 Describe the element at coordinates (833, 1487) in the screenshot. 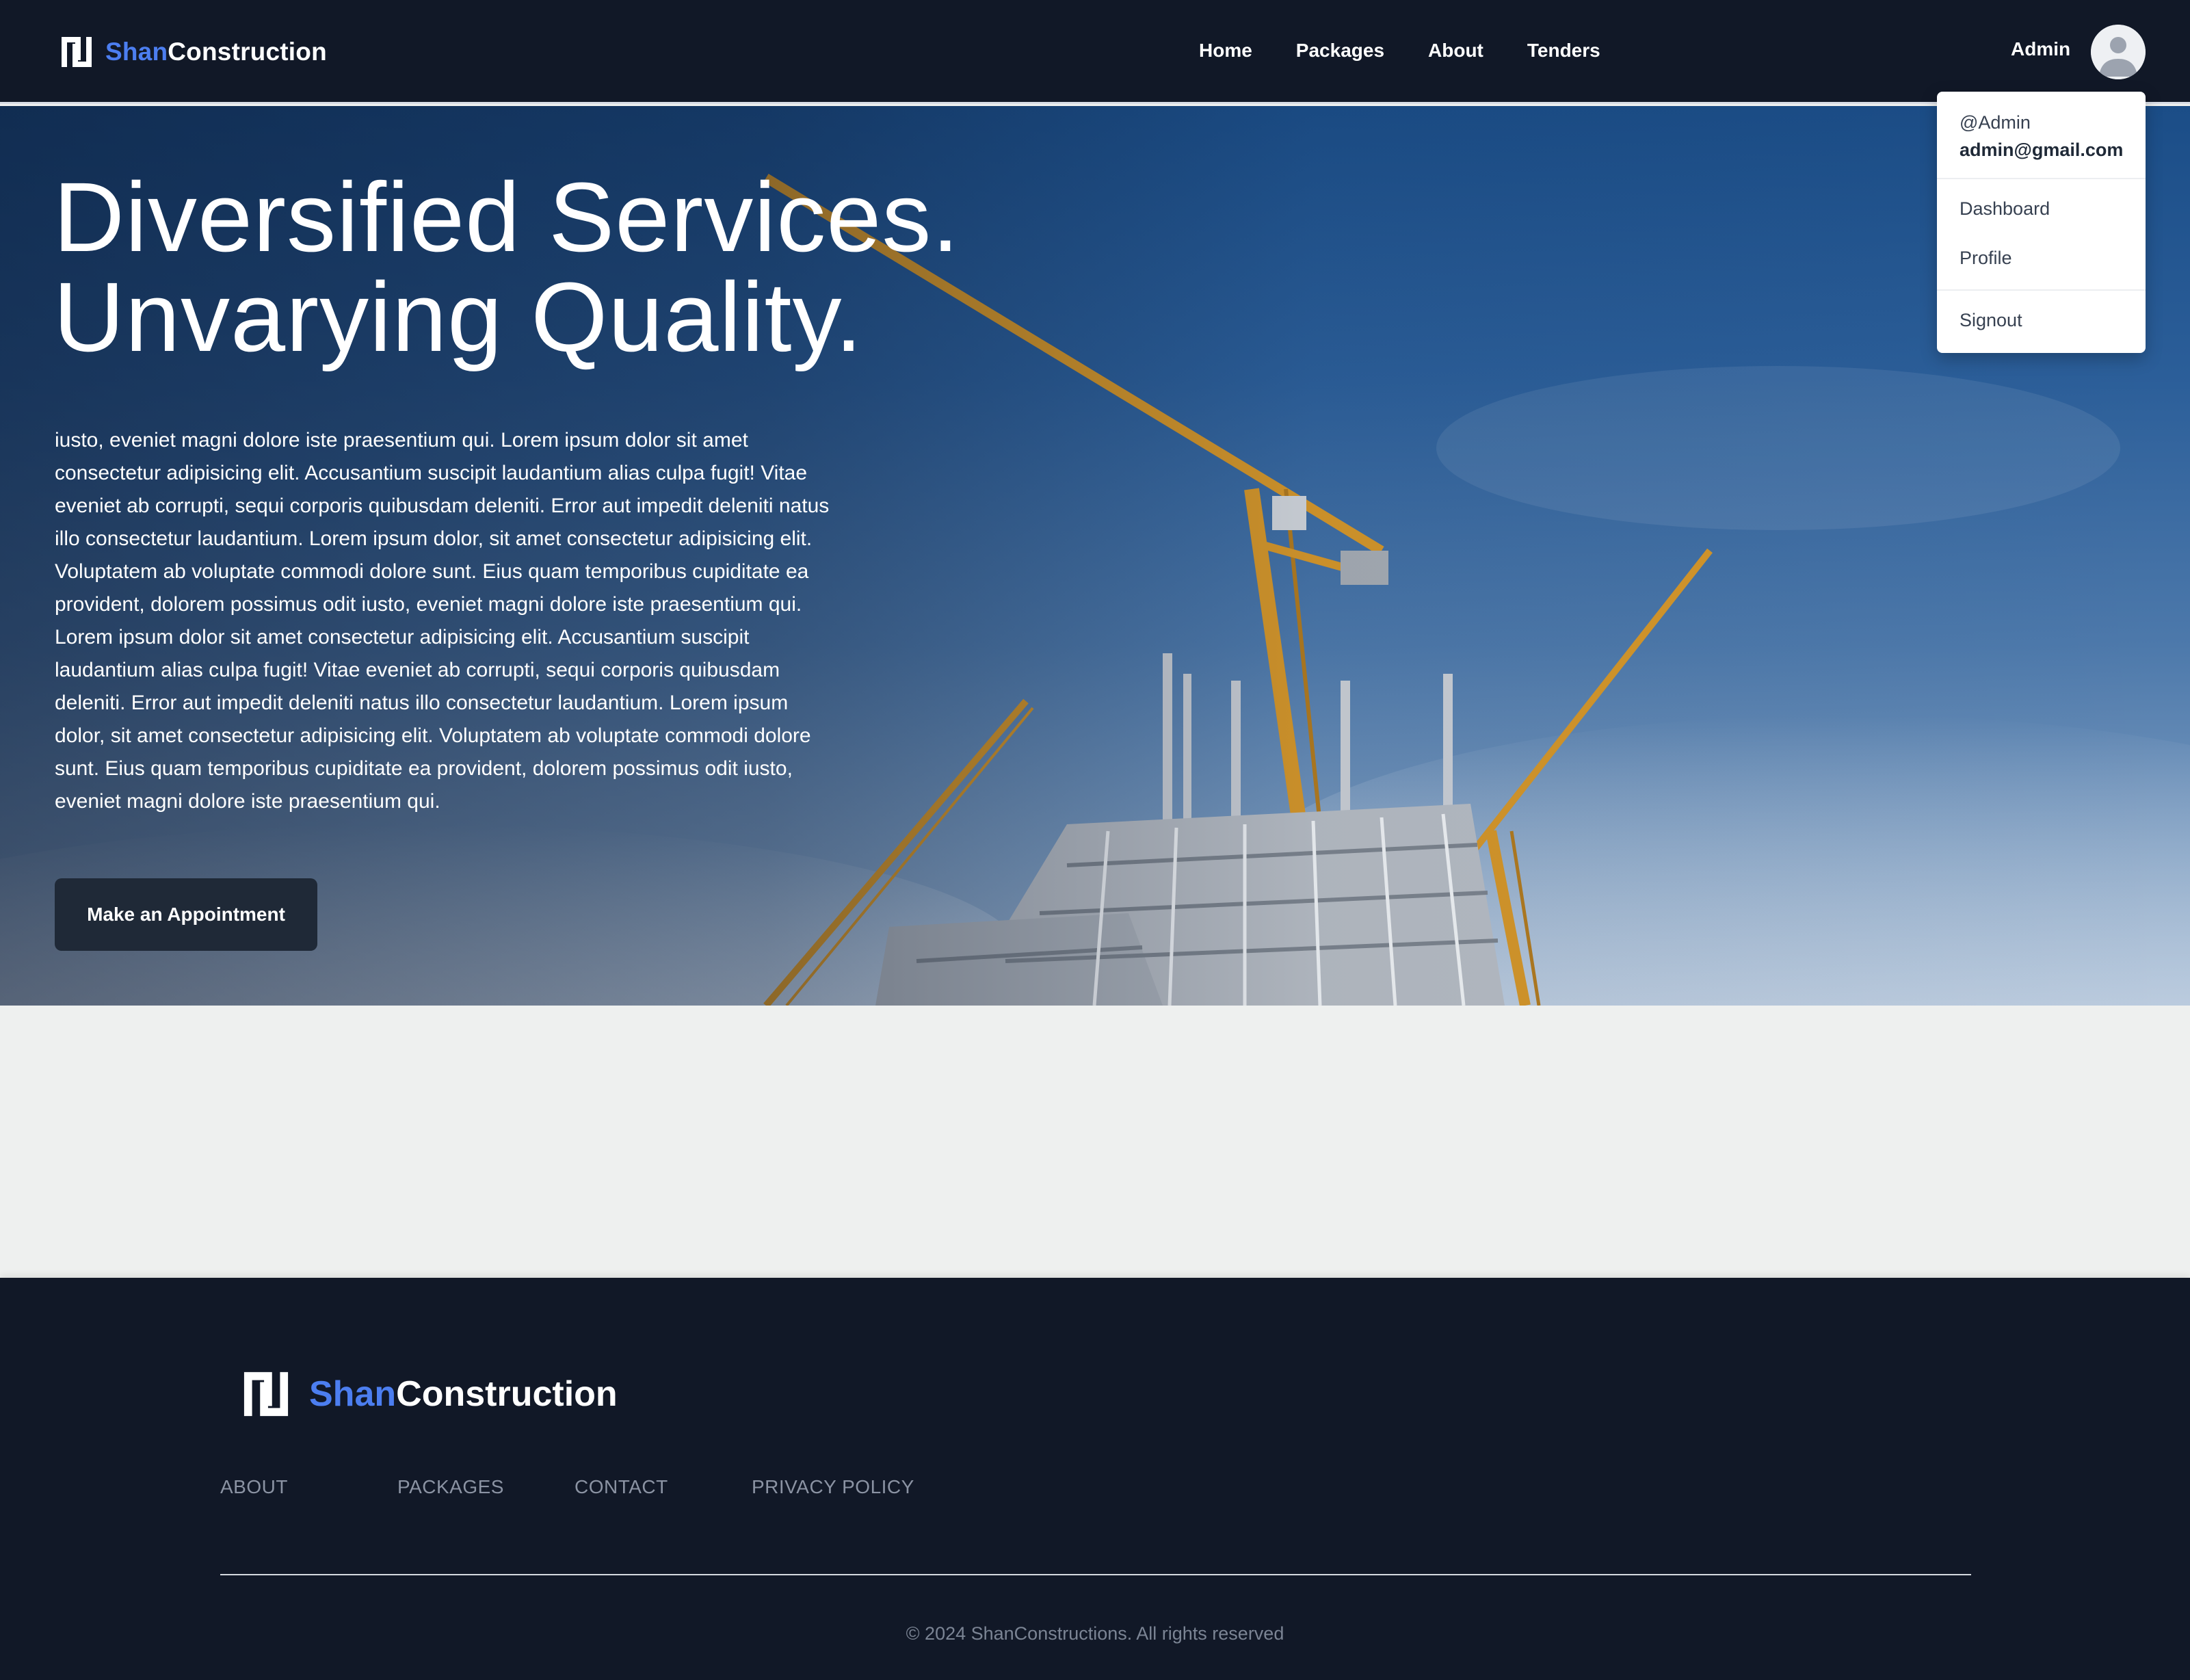

I see `footer-link-privacy-policy: PRIVACY POLICY` at that location.